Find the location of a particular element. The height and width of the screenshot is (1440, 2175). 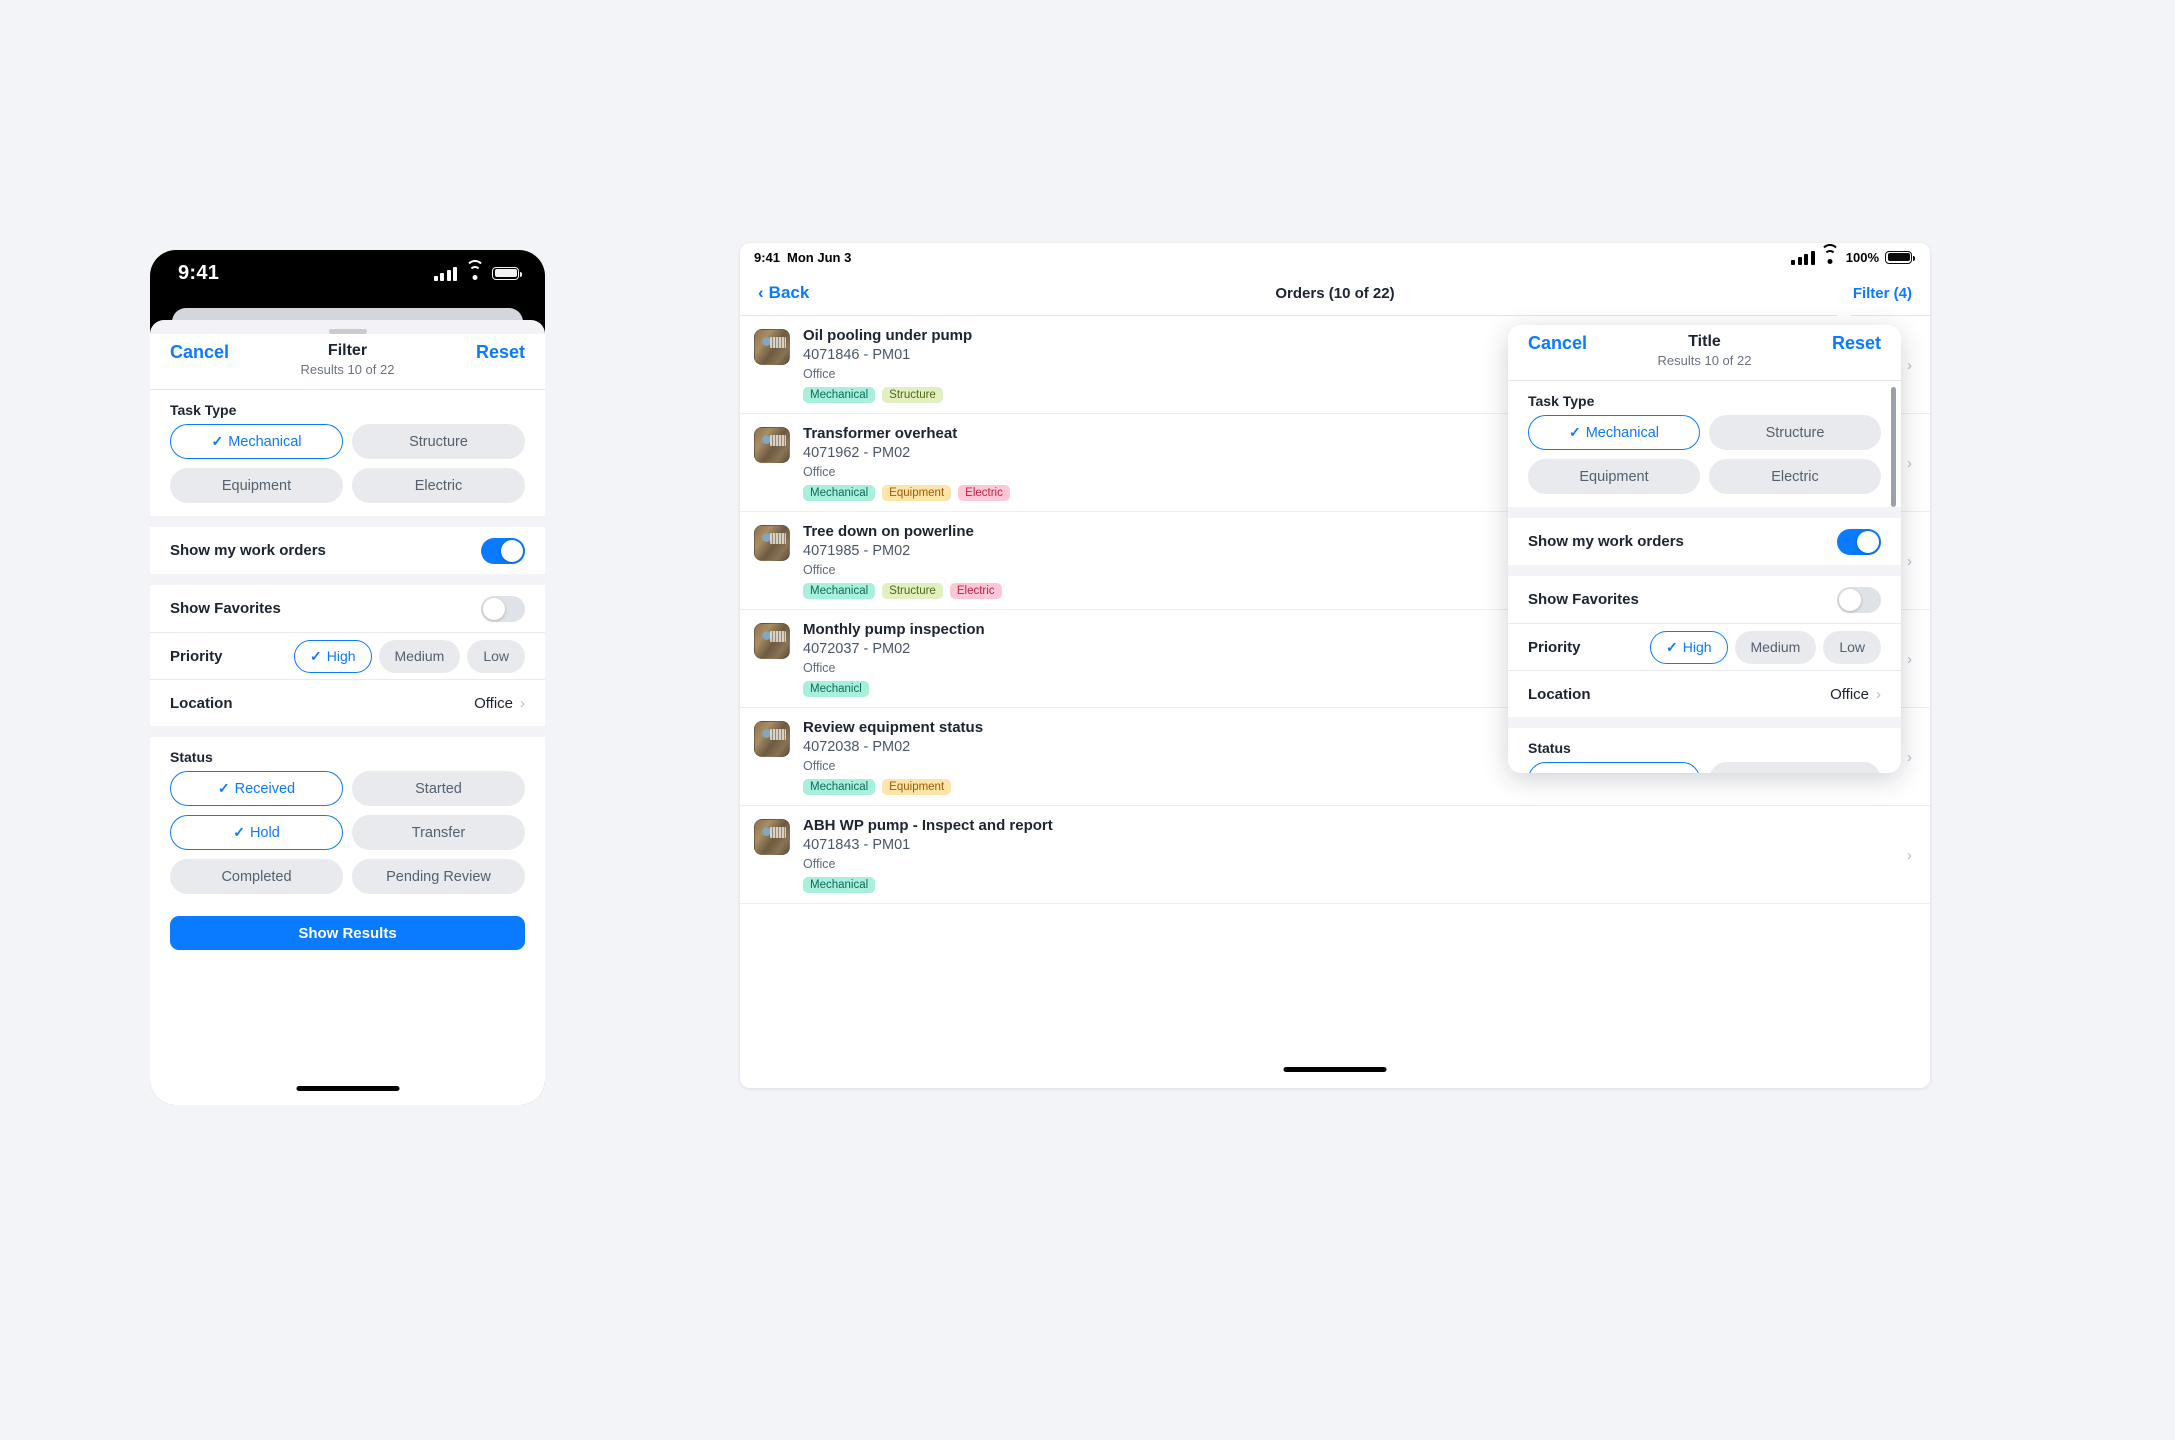

home-indicator is located at coordinates (1335, 1069).